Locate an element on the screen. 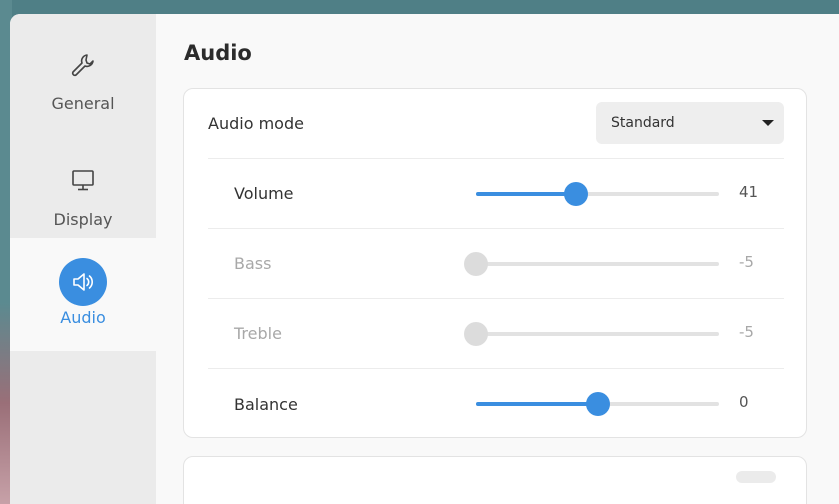 The image size is (839, 504). sidebar-item-label: General is located at coordinates (83, 103).